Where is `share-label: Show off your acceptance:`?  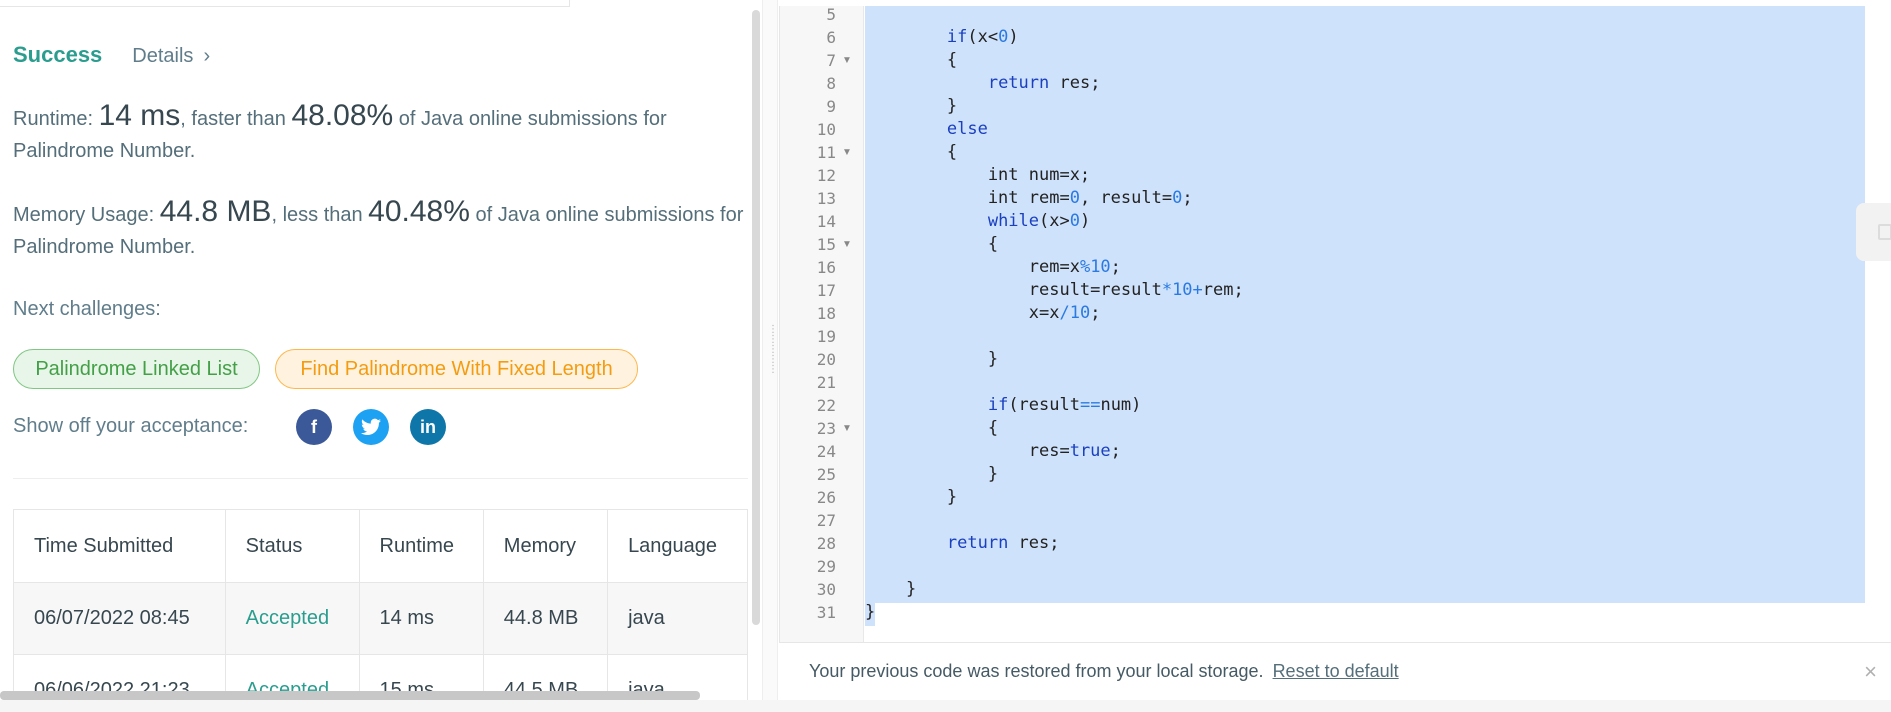
share-label: Show off your acceptance: is located at coordinates (131, 426).